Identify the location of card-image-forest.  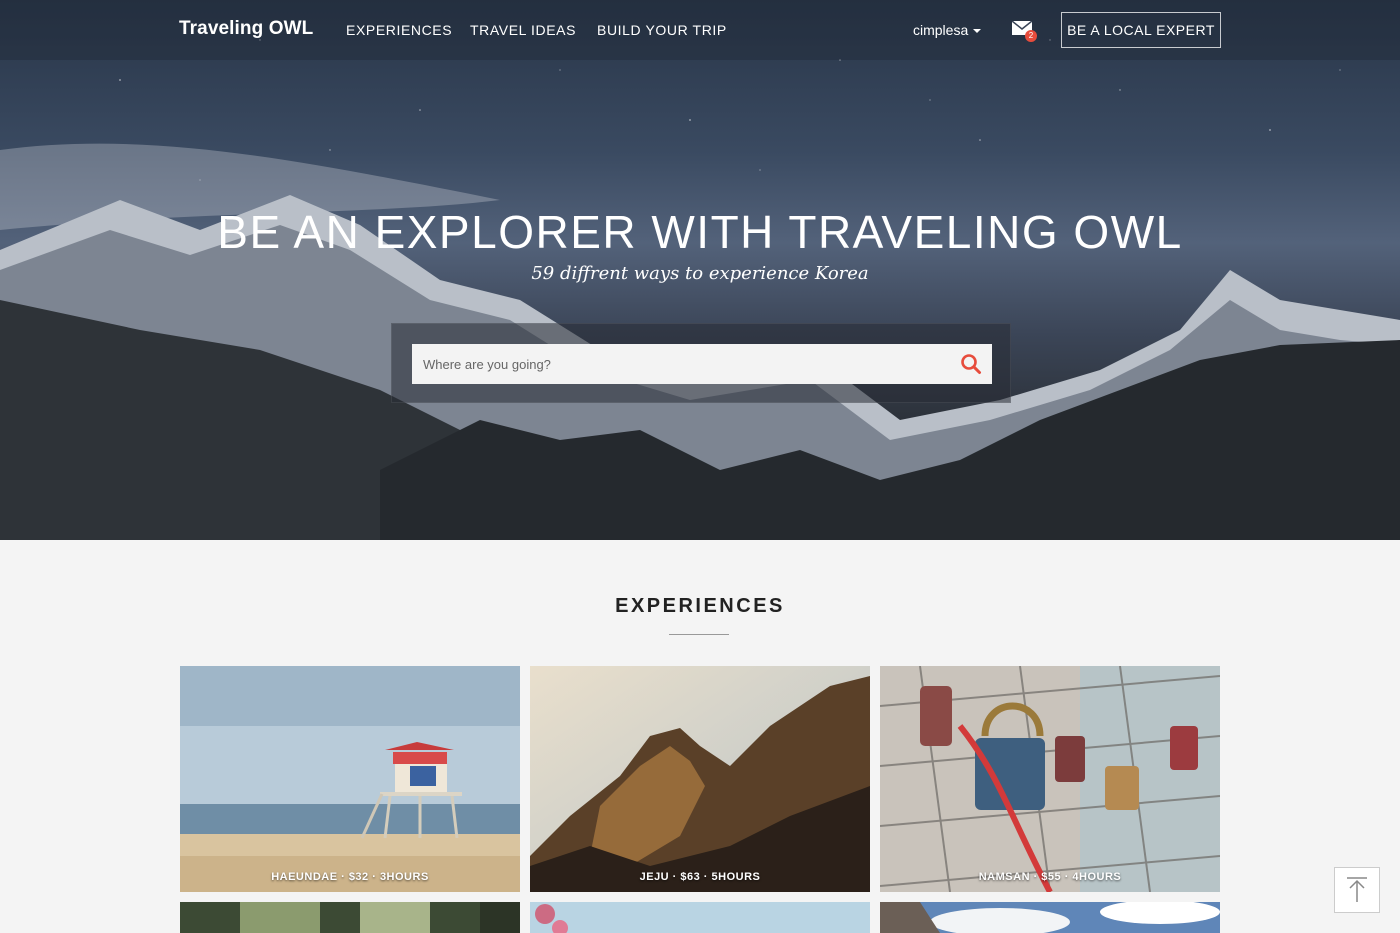
(350, 917).